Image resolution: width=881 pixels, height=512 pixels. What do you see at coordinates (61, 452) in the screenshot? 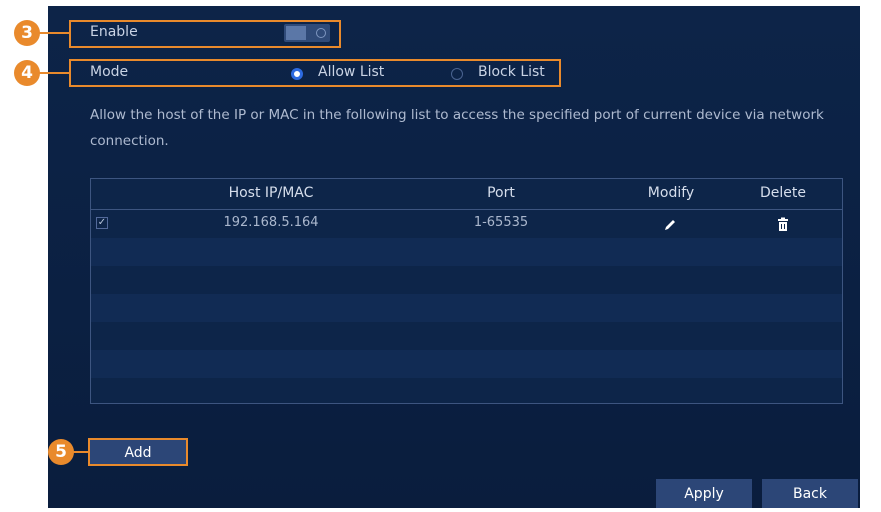
I see `callout-badge-5: 5` at bounding box center [61, 452].